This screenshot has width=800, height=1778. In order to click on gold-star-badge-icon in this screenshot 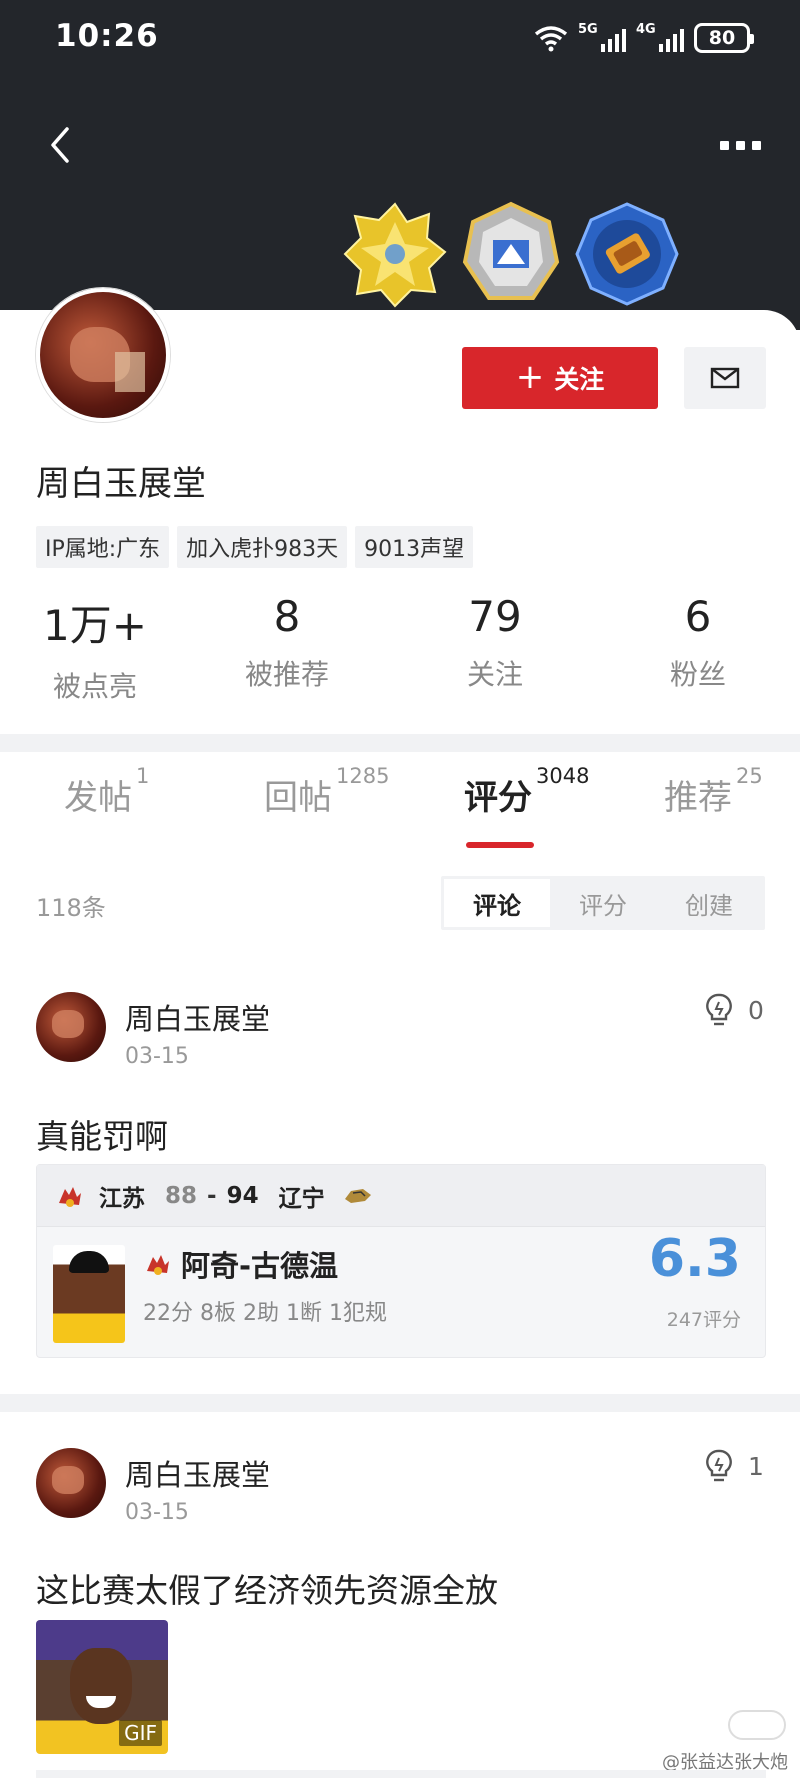, I will do `click(395, 253)`.